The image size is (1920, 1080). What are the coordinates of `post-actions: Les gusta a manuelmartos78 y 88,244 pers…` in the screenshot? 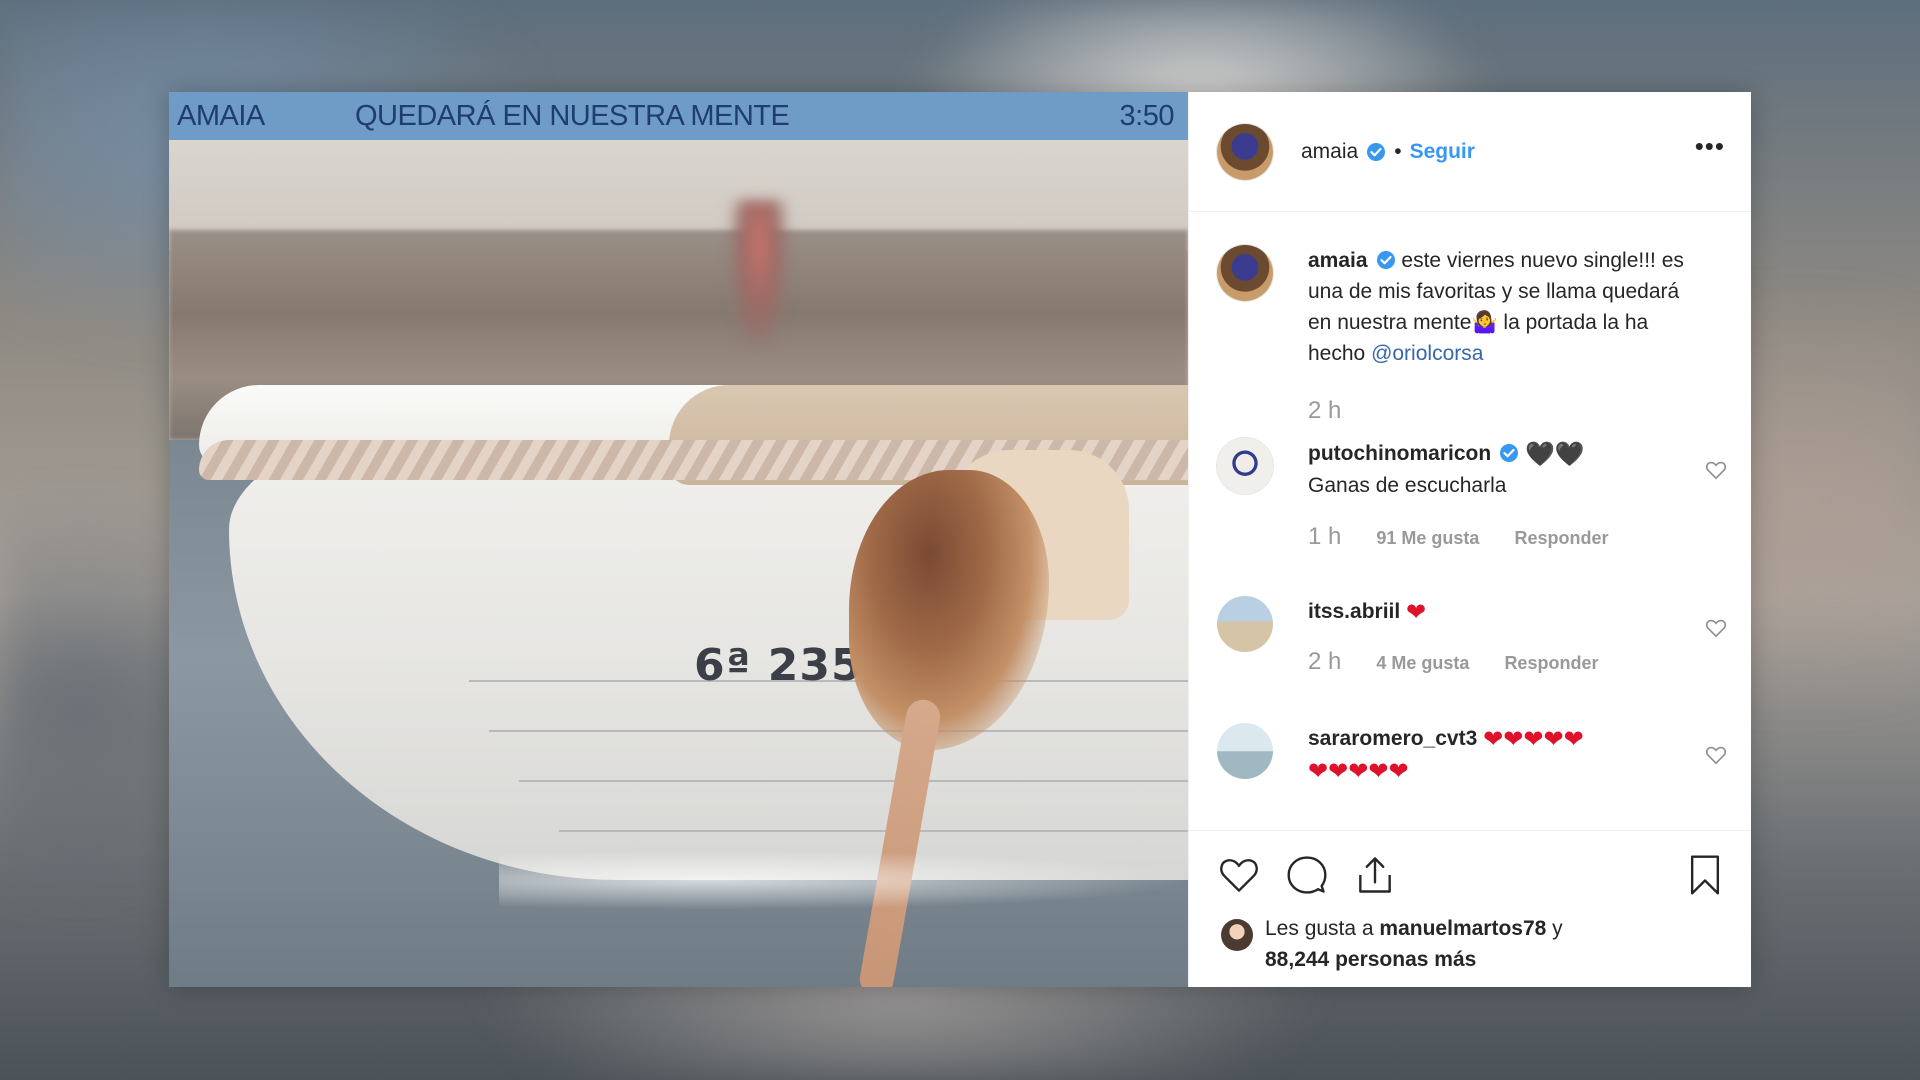 It's located at (1470, 908).